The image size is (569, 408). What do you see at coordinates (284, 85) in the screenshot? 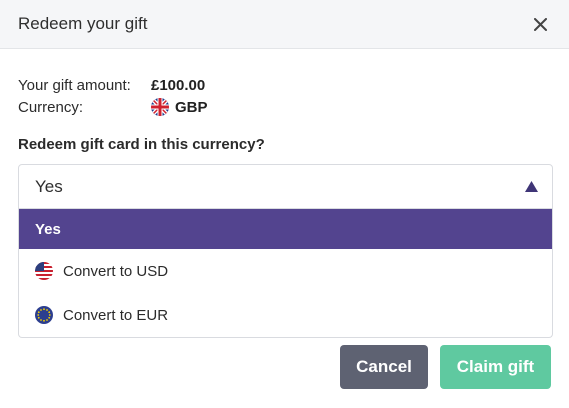
I see `gift-amount-row: Your gift amount: £100.00` at bounding box center [284, 85].